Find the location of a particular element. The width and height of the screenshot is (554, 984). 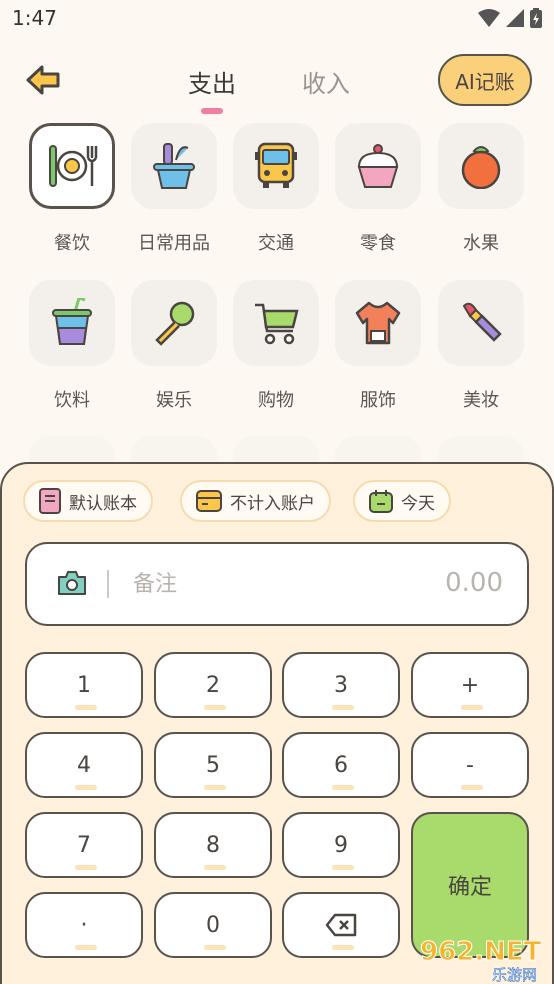

category-label: 餐饮 is located at coordinates (72, 243).